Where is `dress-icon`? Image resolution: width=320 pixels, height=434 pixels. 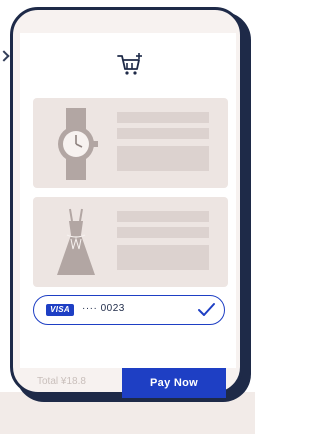
dress-icon is located at coordinates (76, 241).